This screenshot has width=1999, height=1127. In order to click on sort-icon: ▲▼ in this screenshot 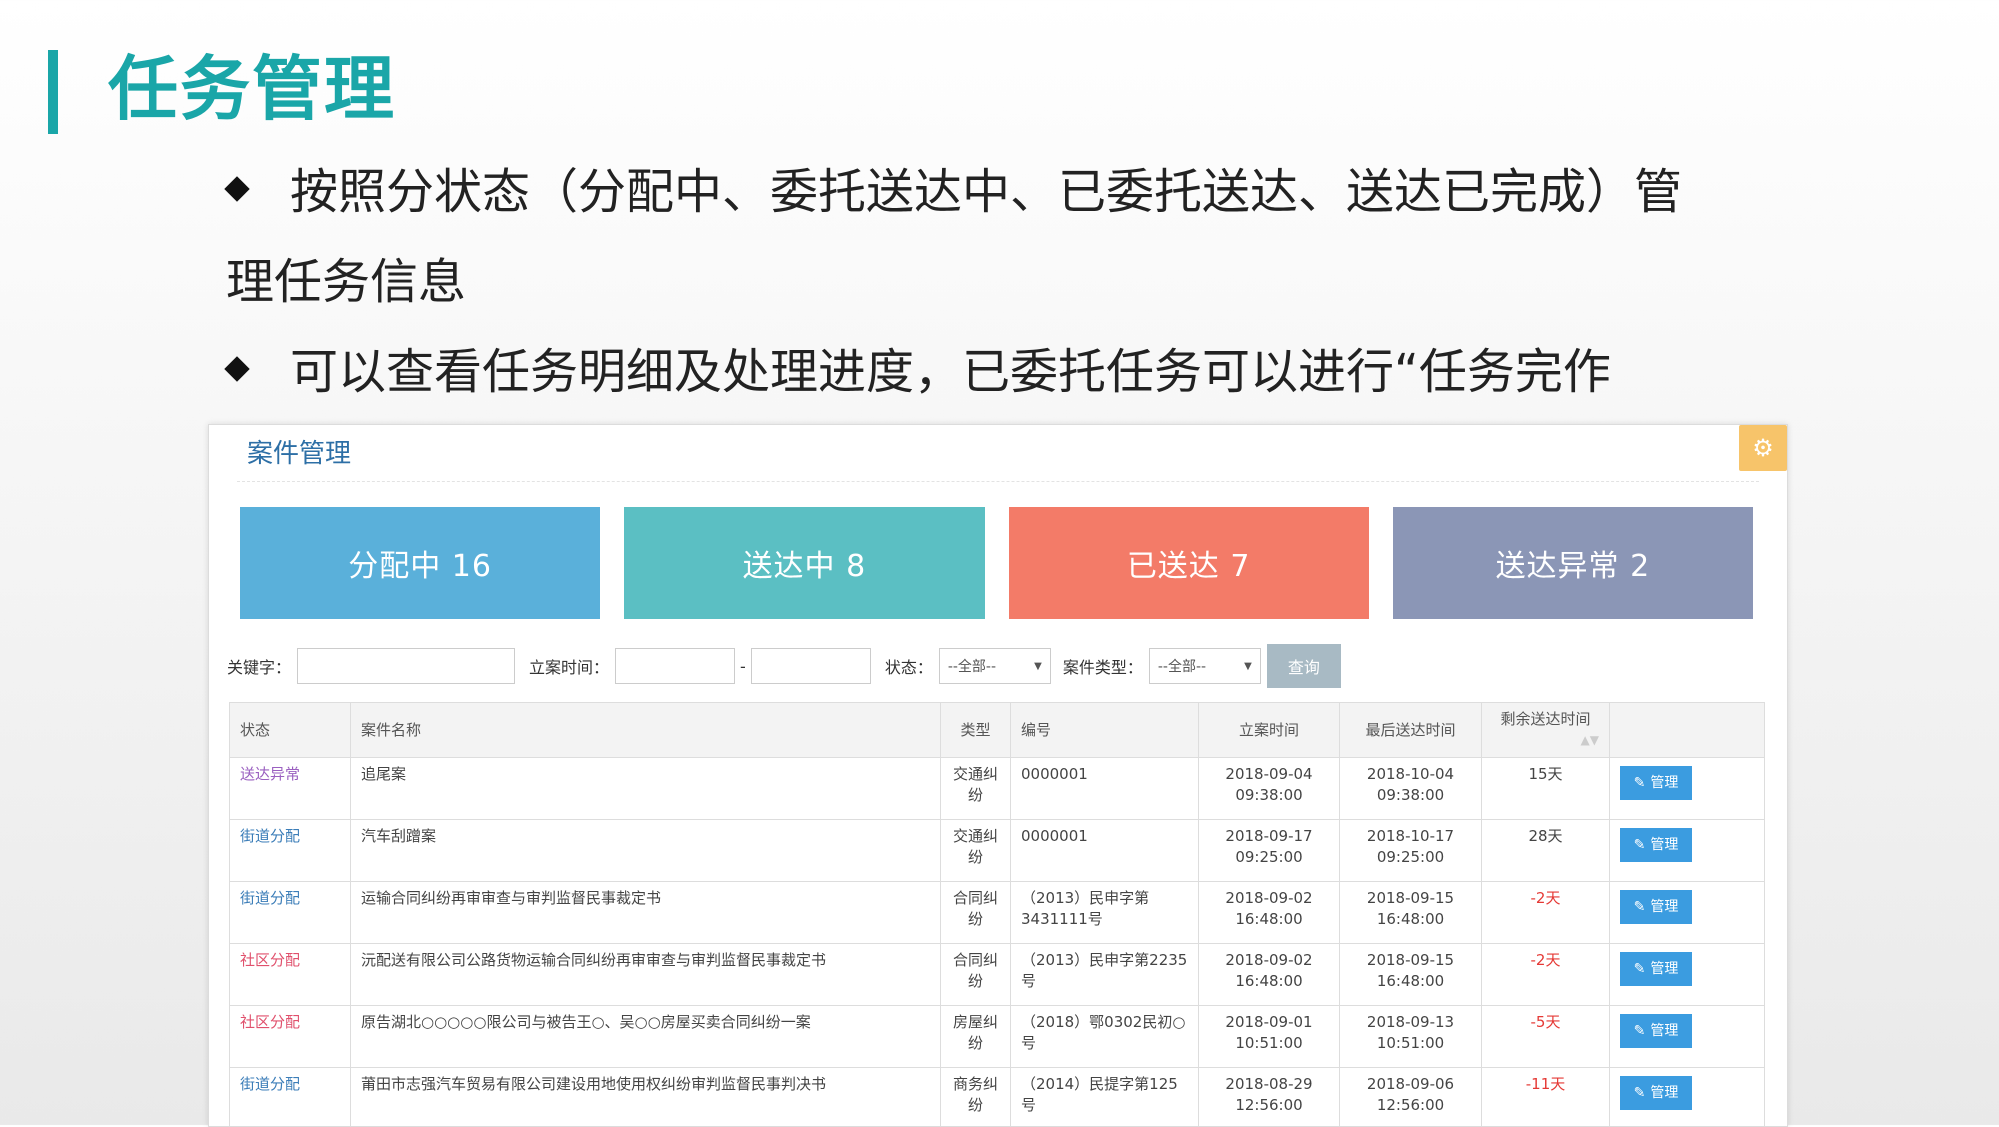, I will do `click(1590, 740)`.